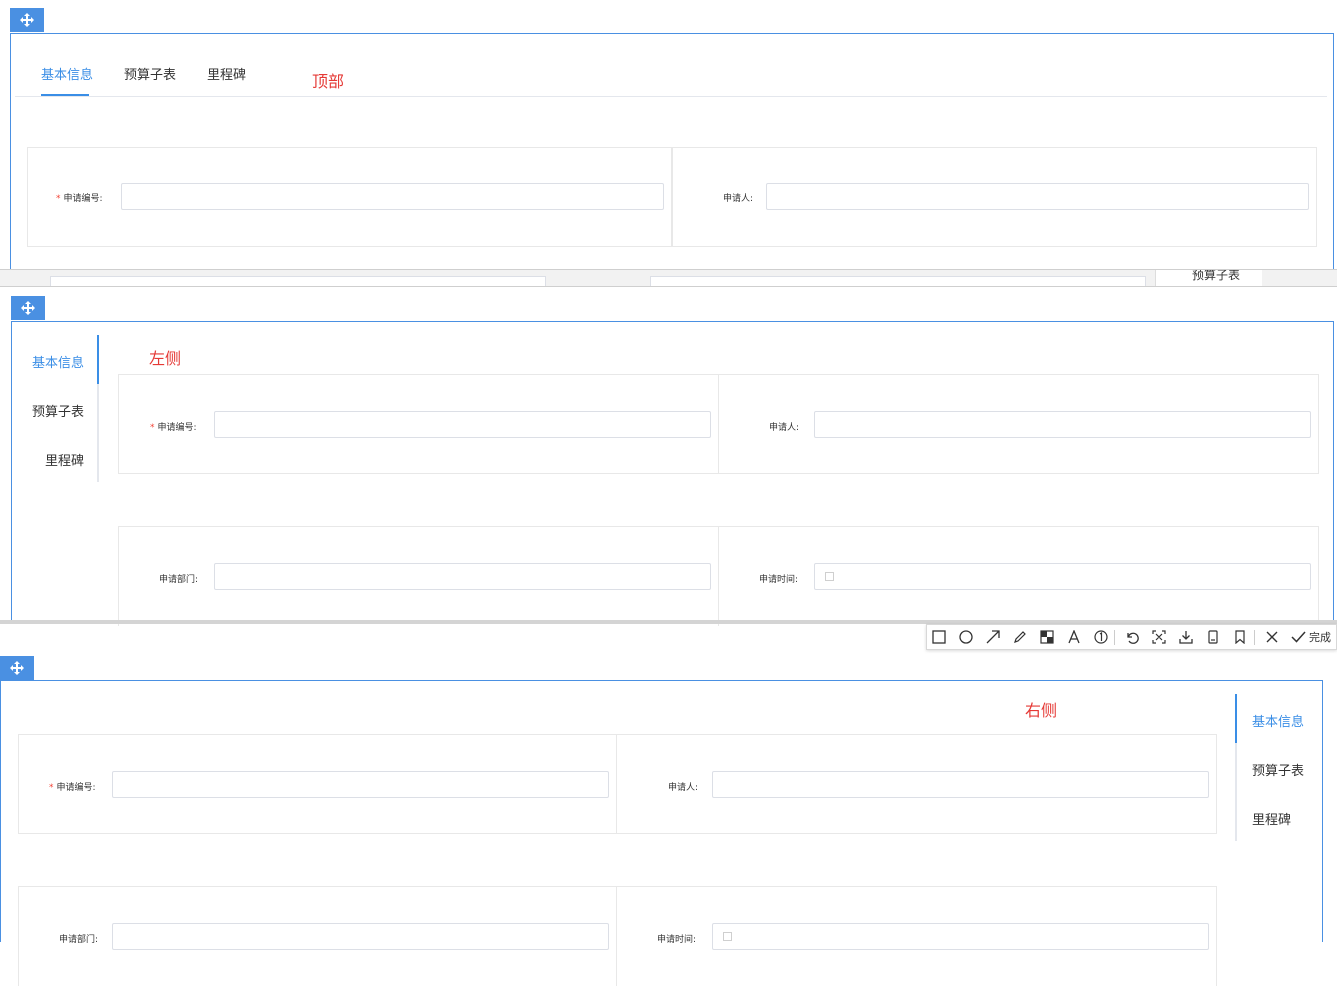 The height and width of the screenshot is (986, 1337). What do you see at coordinates (1216, 276) in the screenshot?
I see `cropped-tab-label: 预算子表` at bounding box center [1216, 276].